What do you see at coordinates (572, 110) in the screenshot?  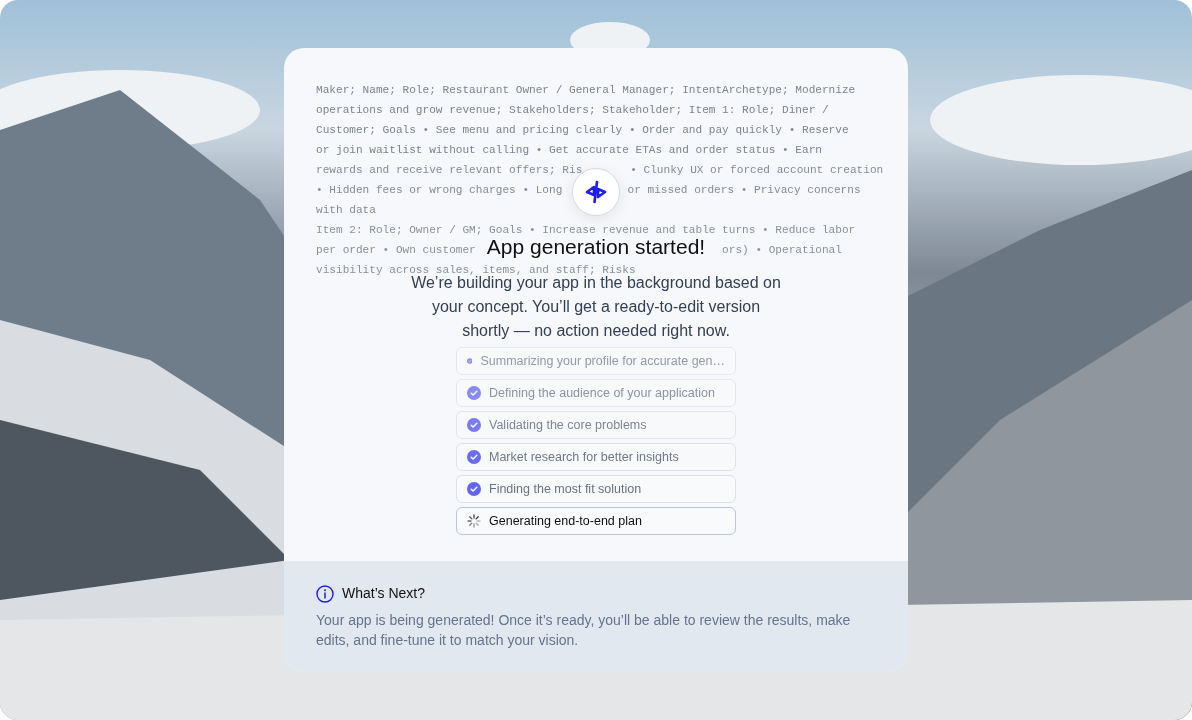 I see `background-text: operations and grow revenue; Stakeholders; Stakeholder; Item 1: Role; Diner /` at bounding box center [572, 110].